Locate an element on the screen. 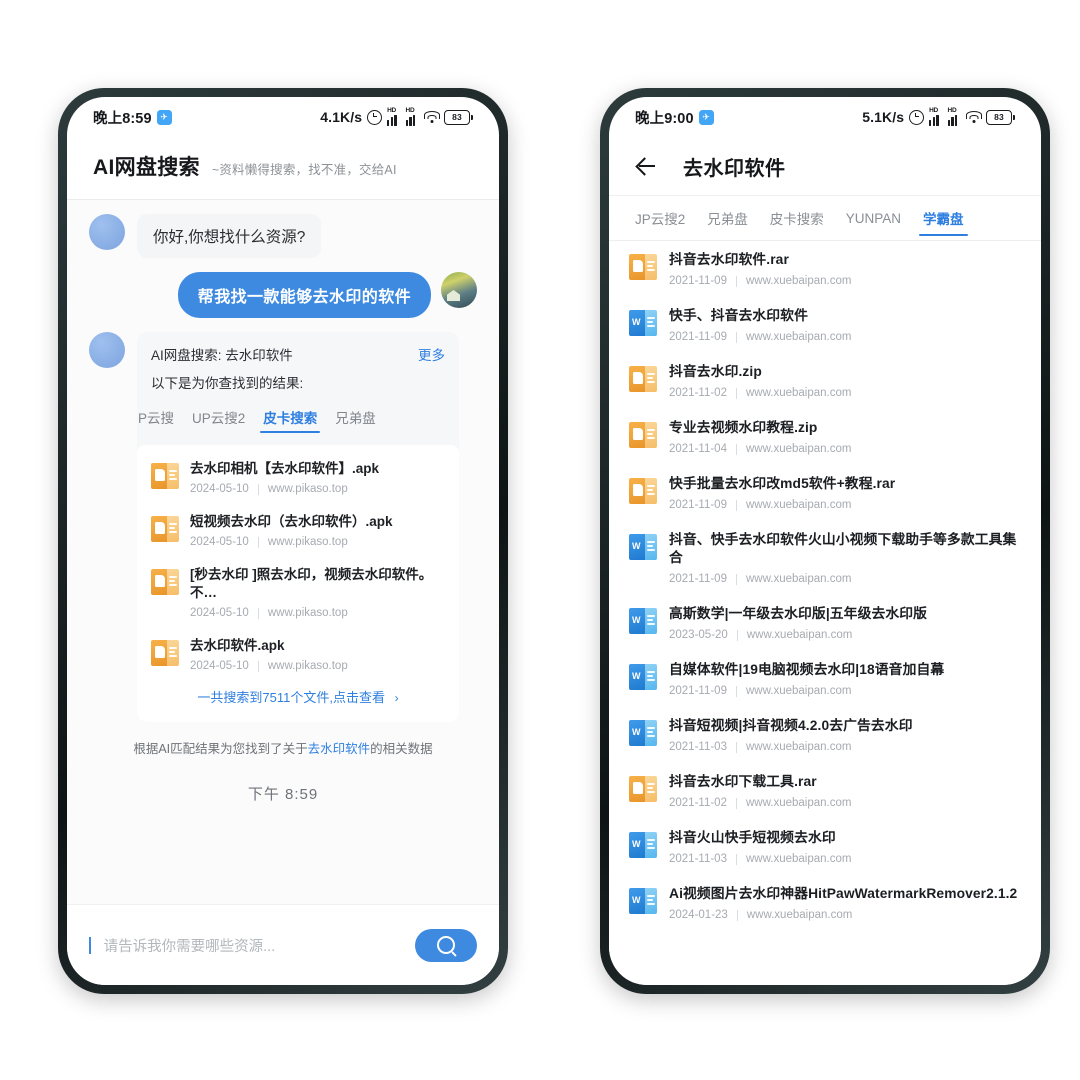  signal-bars-icon-1: HD is located at coordinates (393, 116).